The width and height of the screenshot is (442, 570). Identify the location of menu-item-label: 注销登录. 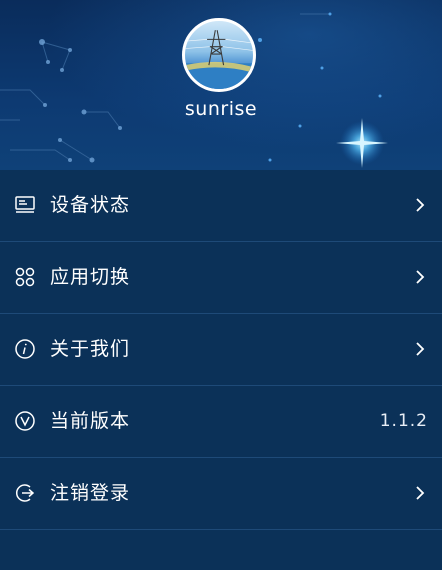
(90, 493).